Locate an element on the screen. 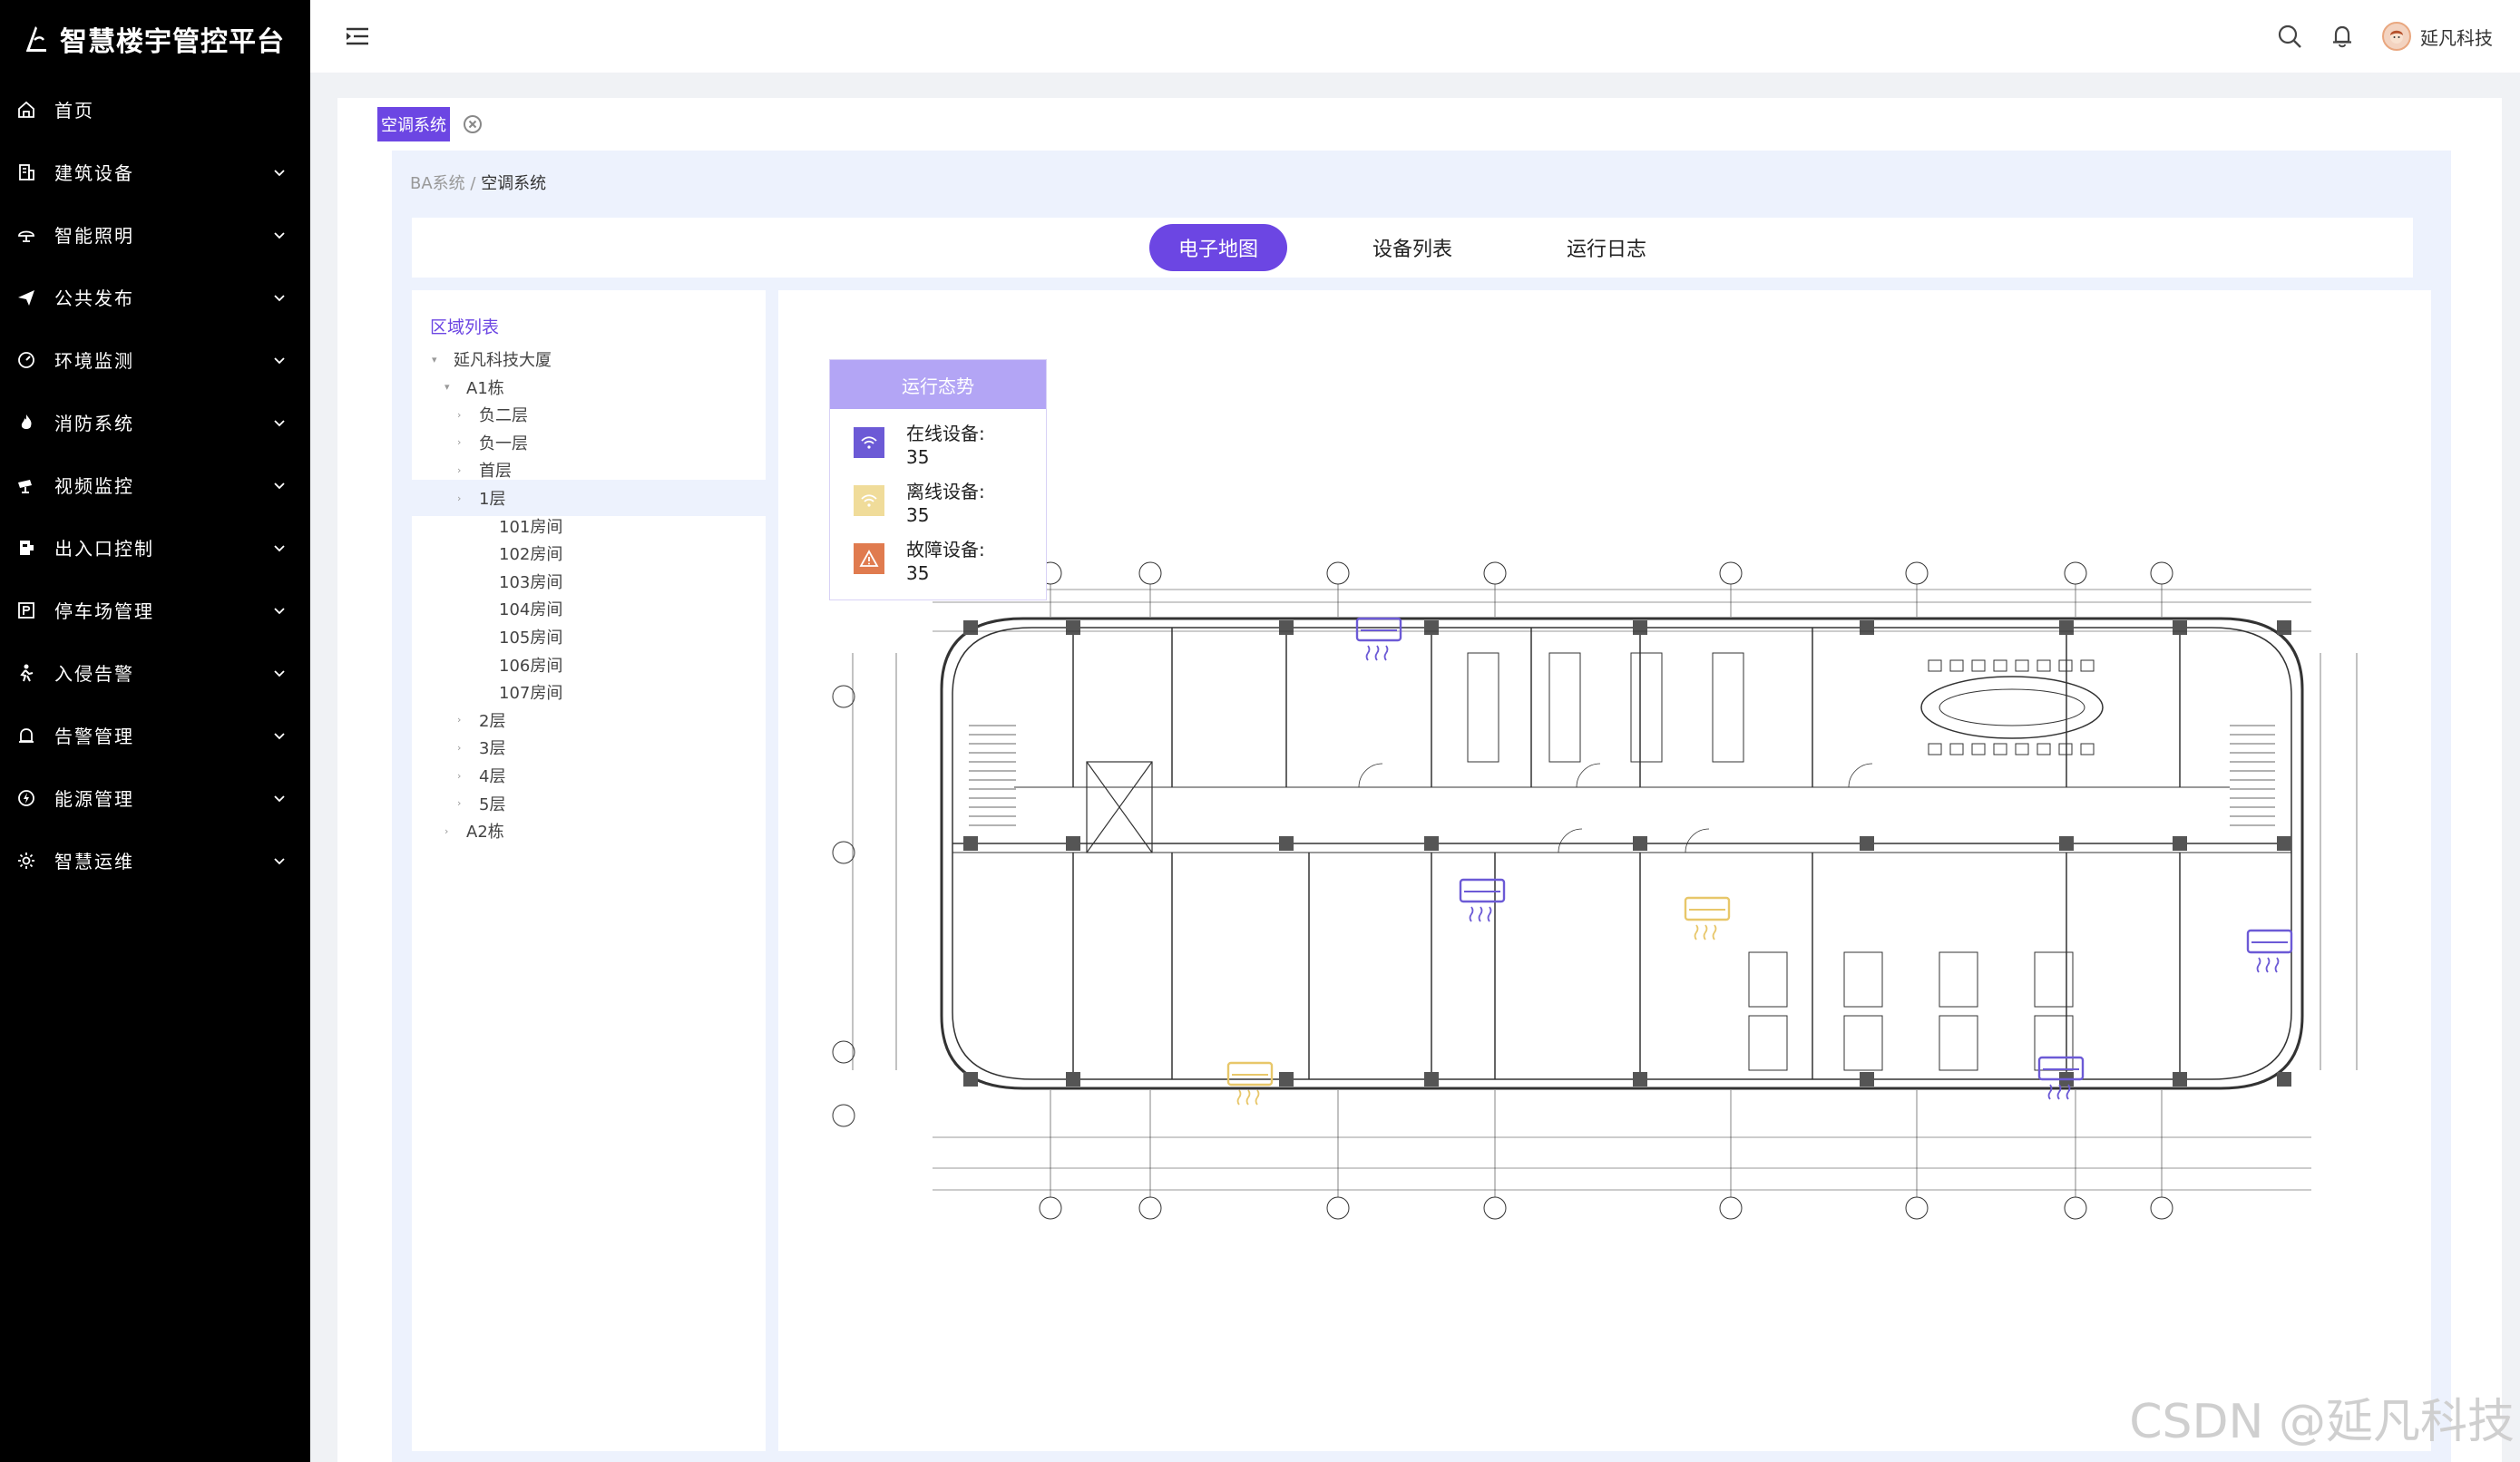 The height and width of the screenshot is (1462, 2520). offline-label: 离线设备: is located at coordinates (946, 491).